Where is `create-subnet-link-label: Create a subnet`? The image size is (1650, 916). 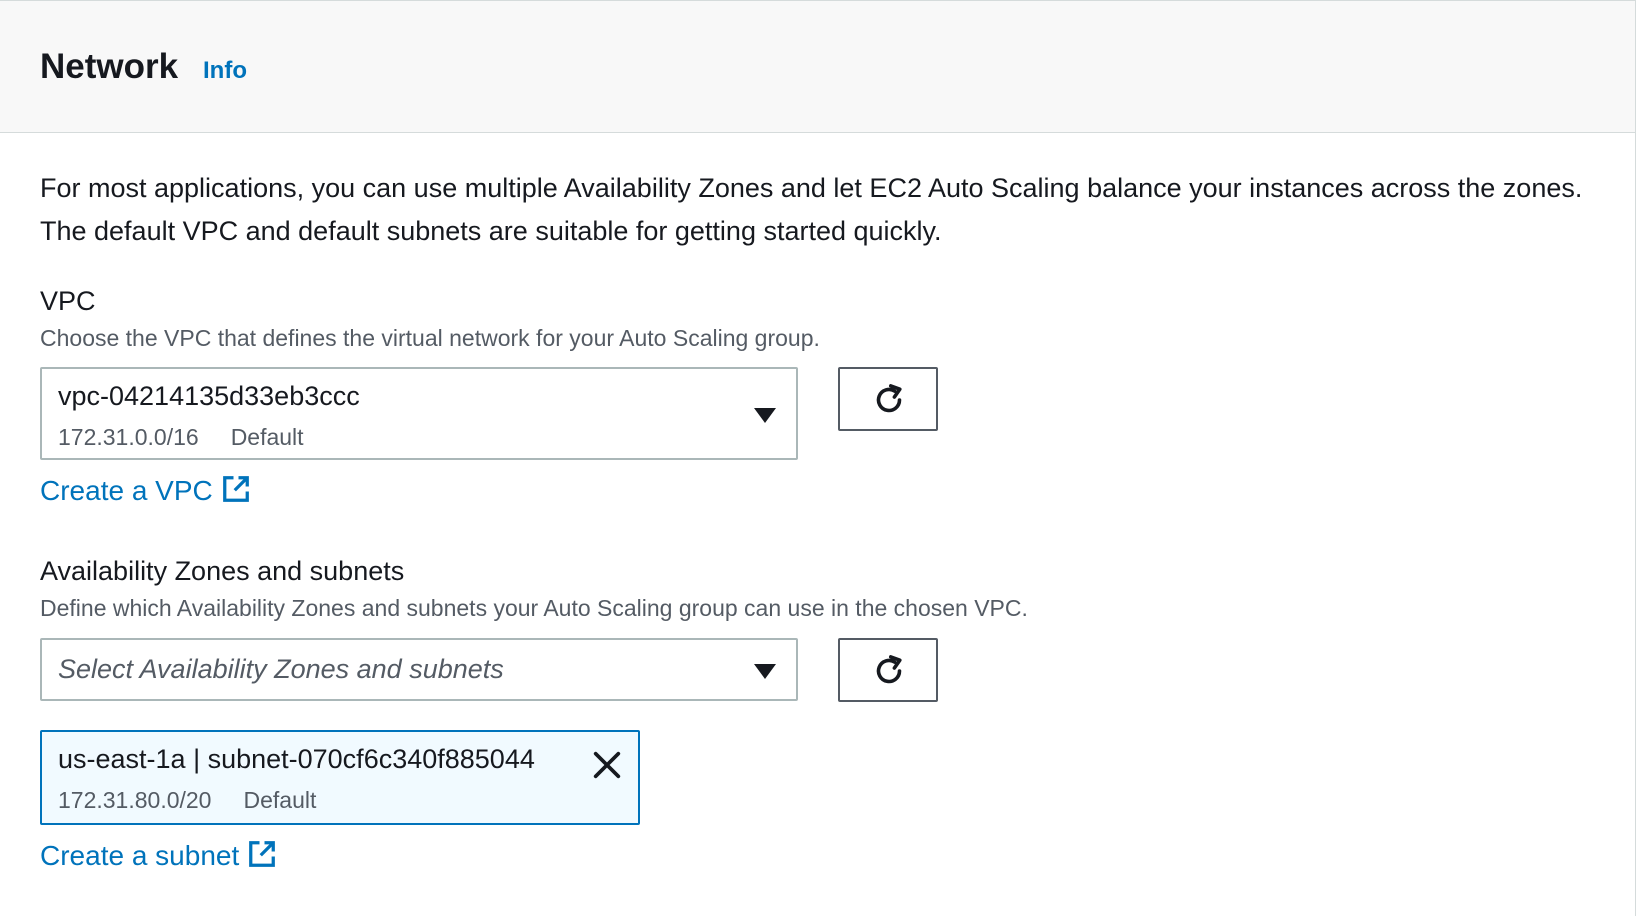
create-subnet-link-label: Create a subnet is located at coordinates (140, 855).